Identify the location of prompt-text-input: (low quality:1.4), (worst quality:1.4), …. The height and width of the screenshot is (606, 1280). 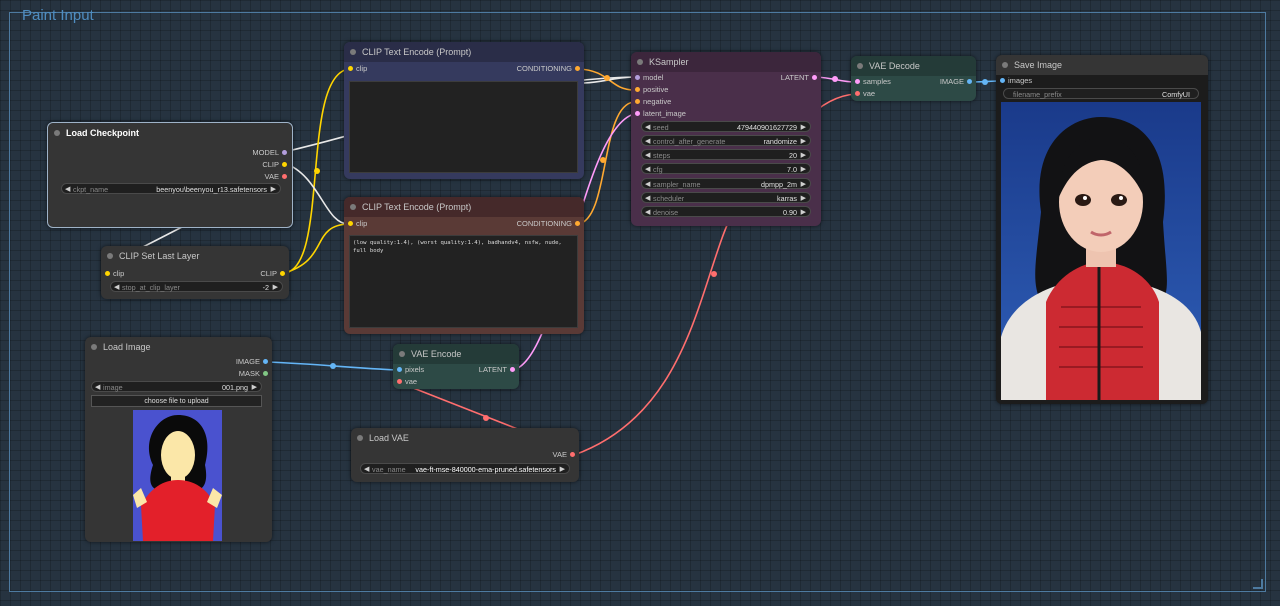
(463, 281).